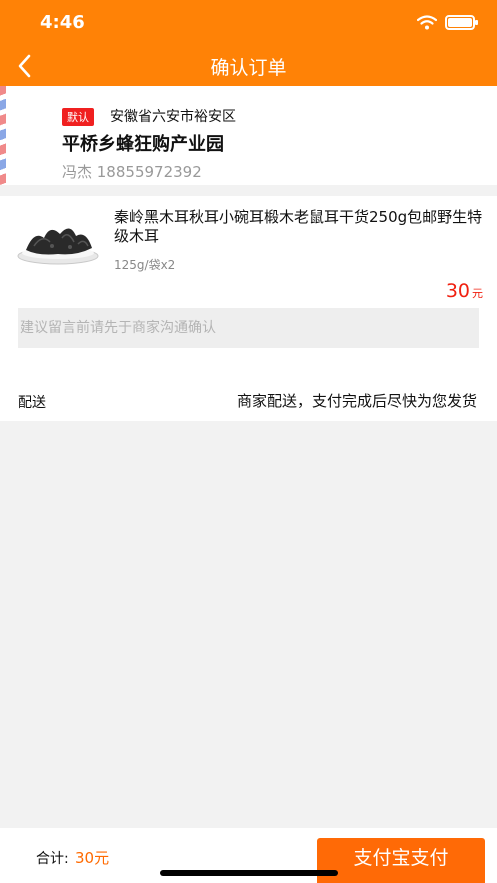 This screenshot has height=883, width=497. Describe the element at coordinates (62, 22) in the screenshot. I see `status-time: 4:46` at that location.